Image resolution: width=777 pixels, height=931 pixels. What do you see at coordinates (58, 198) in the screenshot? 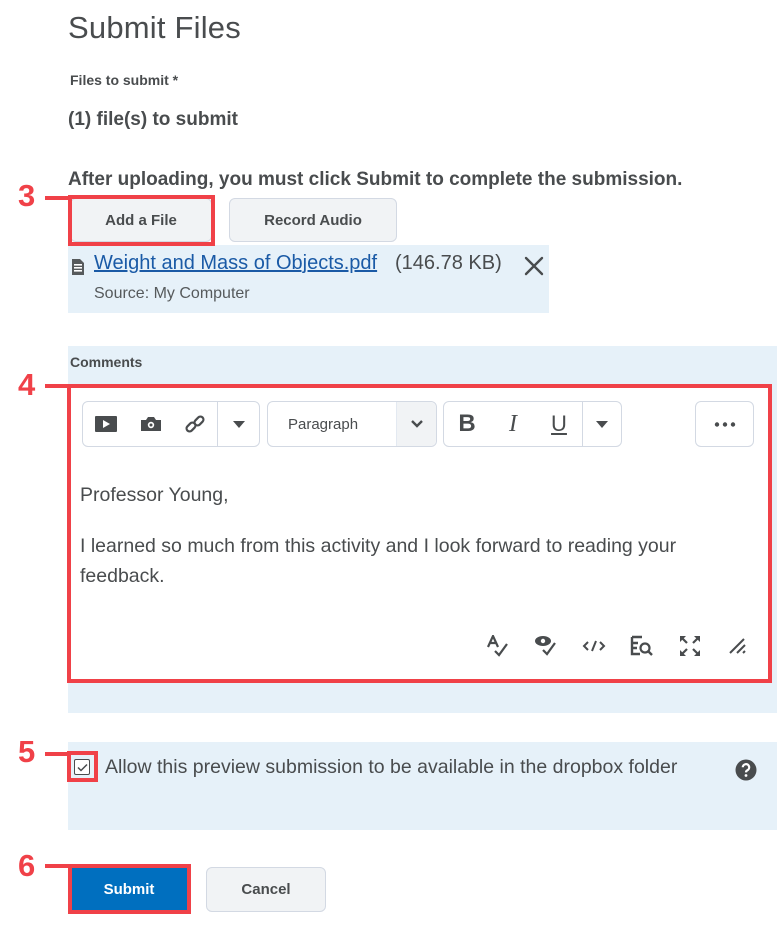
I see `step-3-leader-line` at bounding box center [58, 198].